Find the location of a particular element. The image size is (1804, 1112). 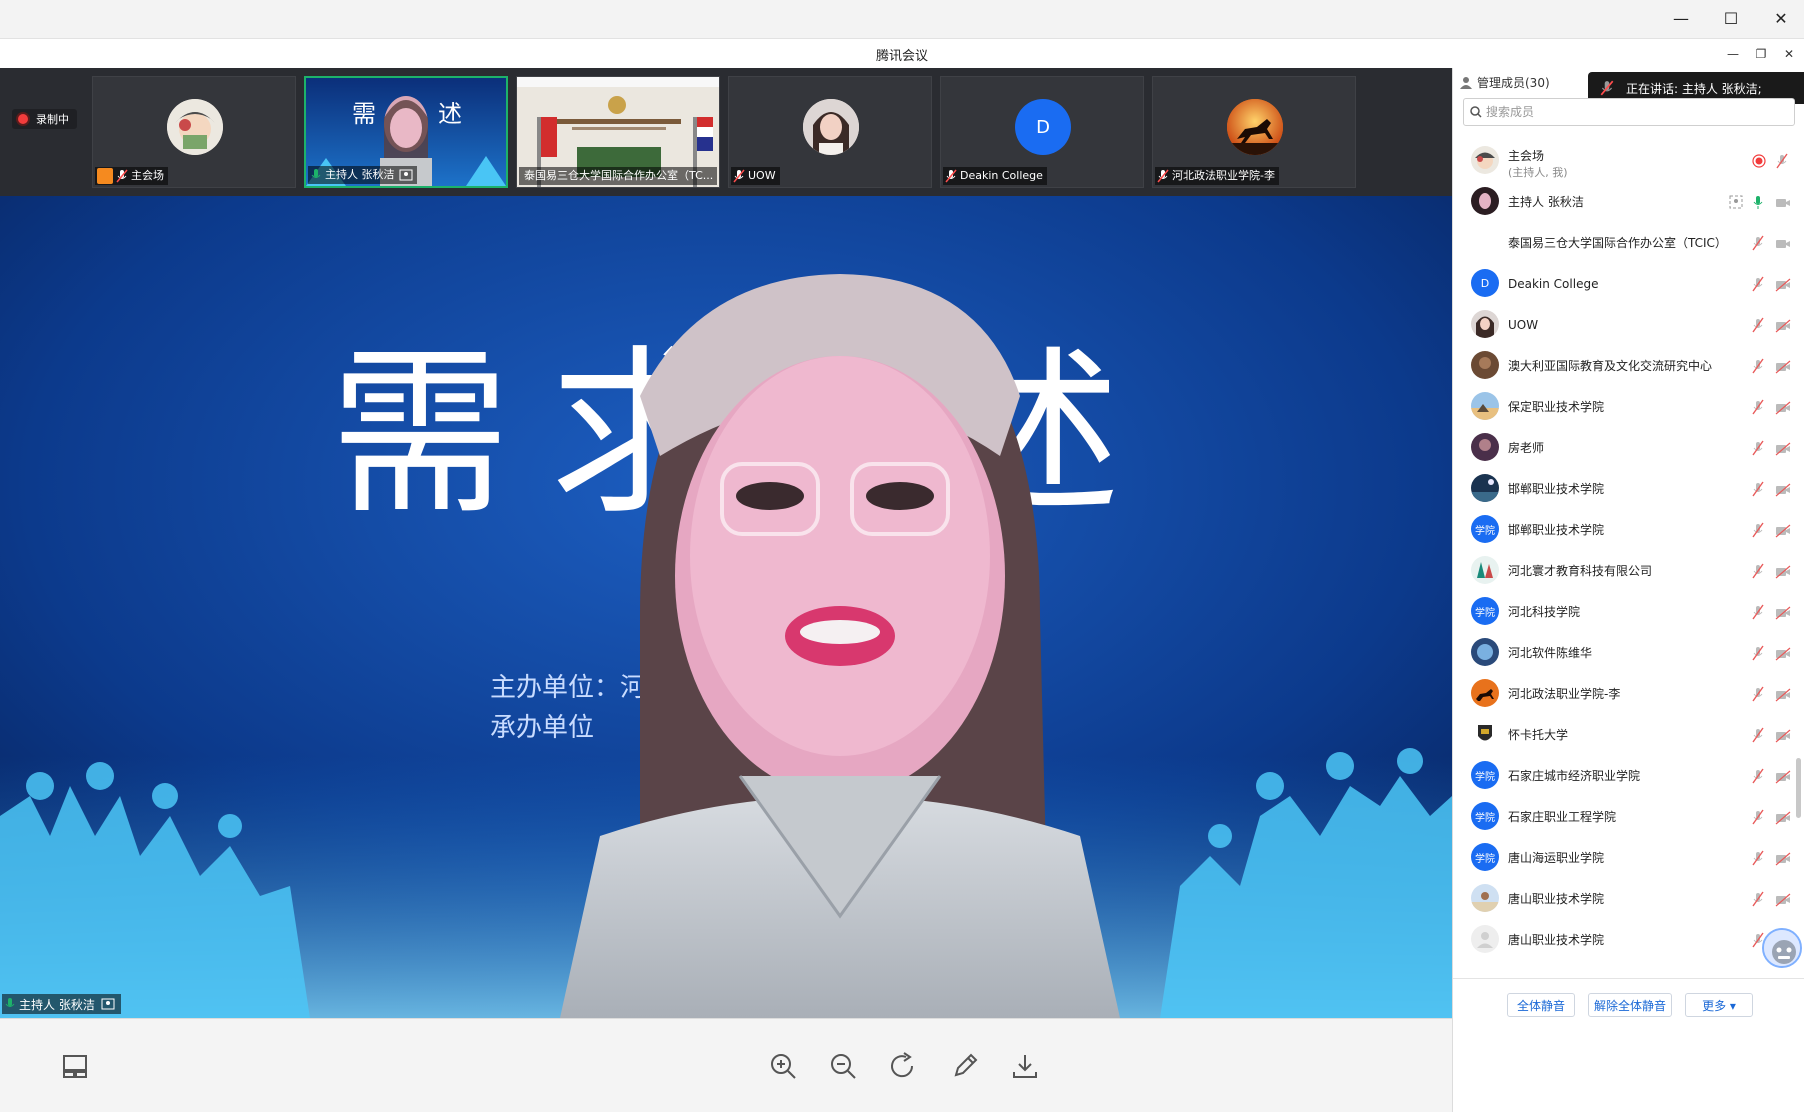

member-search is located at coordinates (1629, 112).